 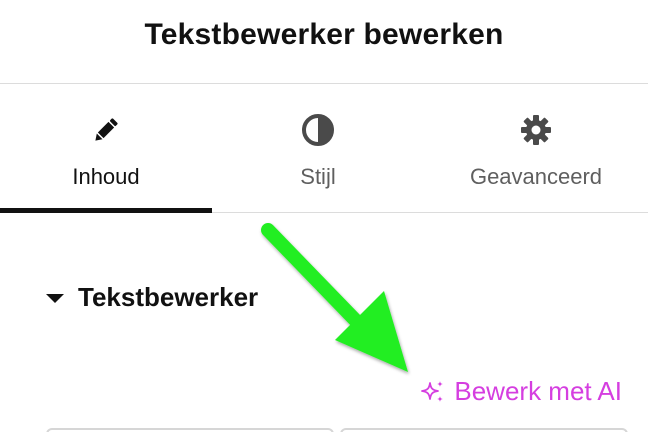 What do you see at coordinates (106, 176) in the screenshot?
I see `tab-label: Inhoud` at bounding box center [106, 176].